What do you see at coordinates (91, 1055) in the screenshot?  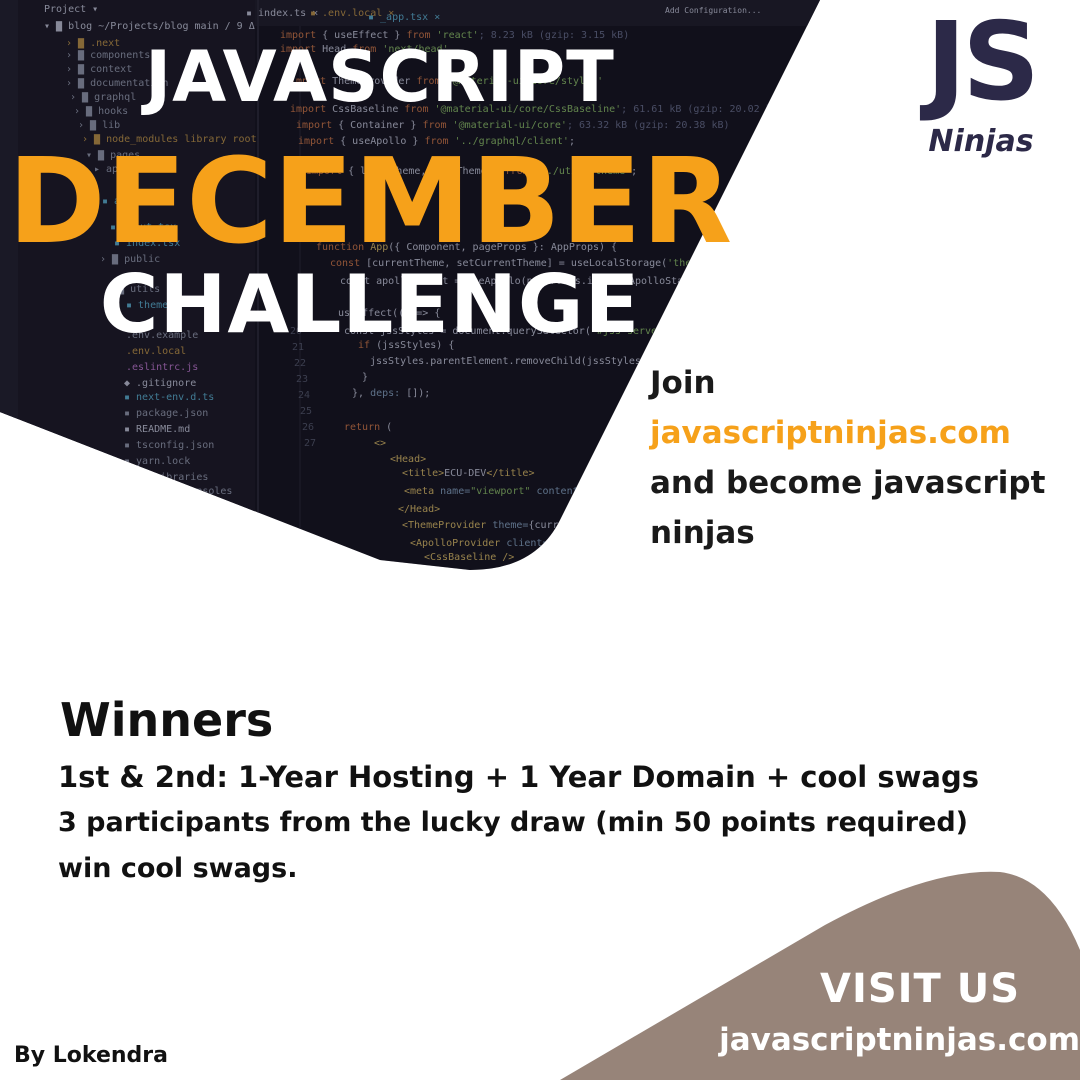 I see `author-byline: By Lokendra` at bounding box center [91, 1055].